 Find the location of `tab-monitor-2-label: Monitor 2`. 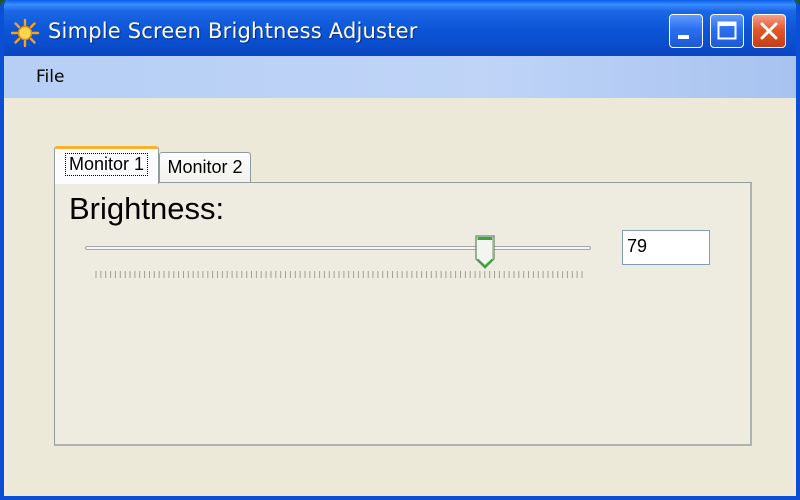

tab-monitor-2-label: Monitor 2 is located at coordinates (205, 167).